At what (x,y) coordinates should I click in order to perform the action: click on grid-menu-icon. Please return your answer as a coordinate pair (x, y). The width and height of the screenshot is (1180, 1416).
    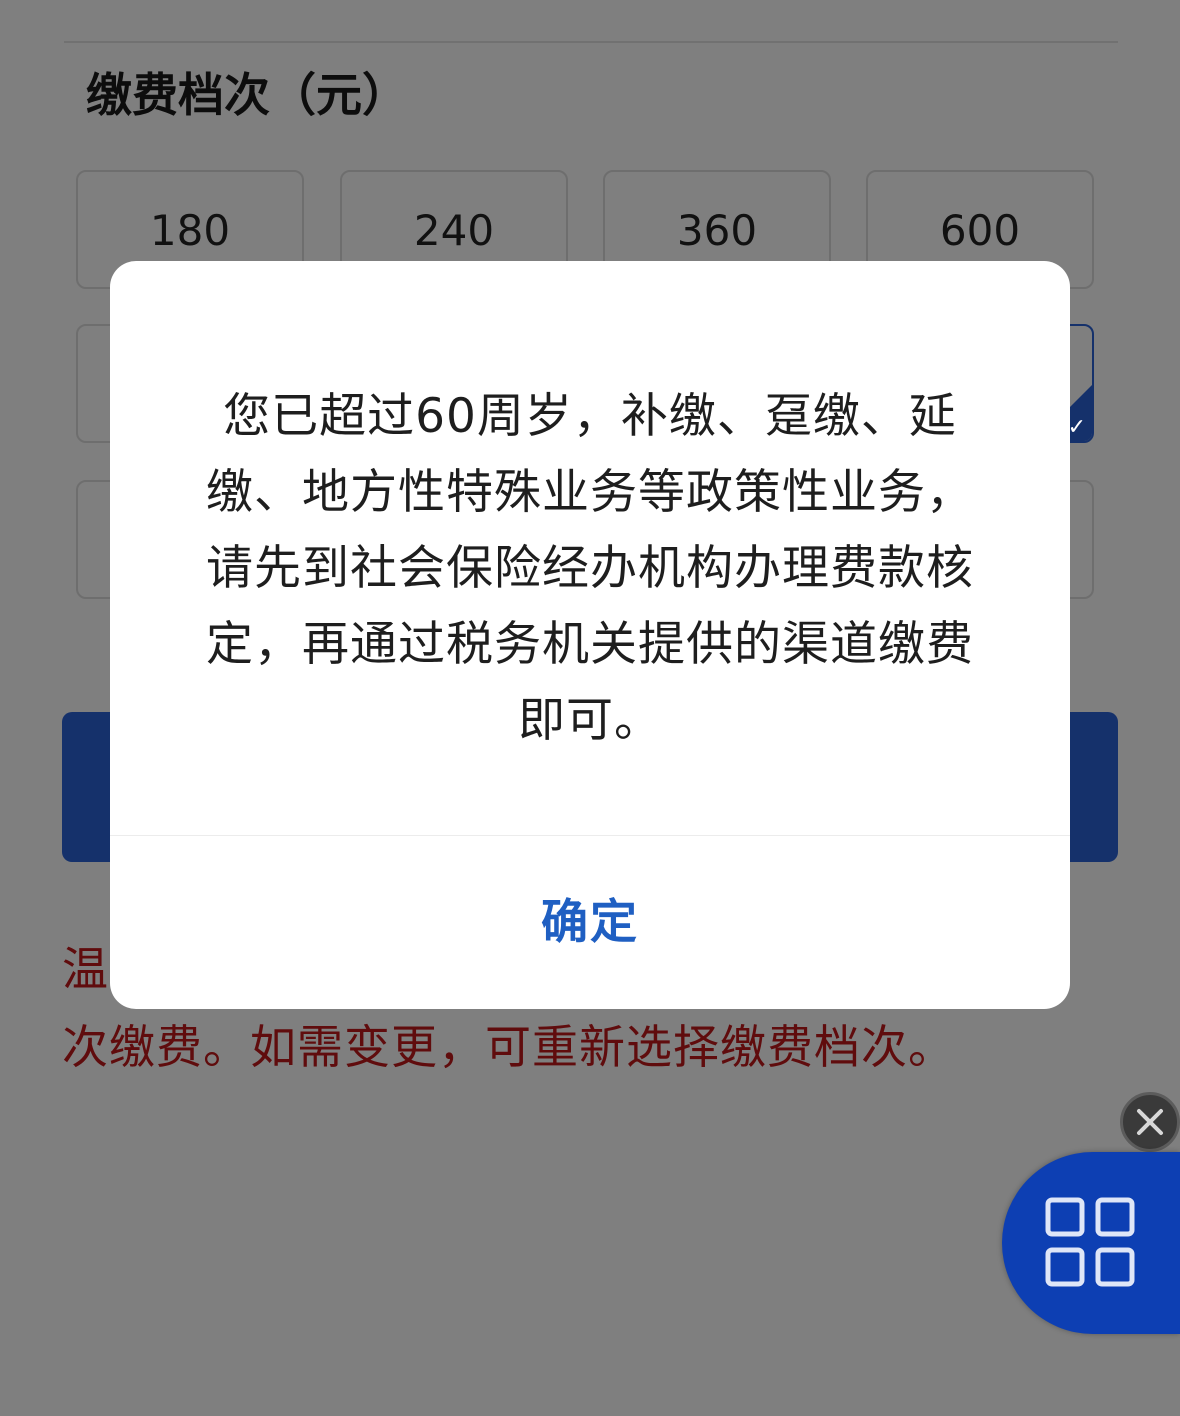
    Looking at the image, I should click on (1090, 1242).